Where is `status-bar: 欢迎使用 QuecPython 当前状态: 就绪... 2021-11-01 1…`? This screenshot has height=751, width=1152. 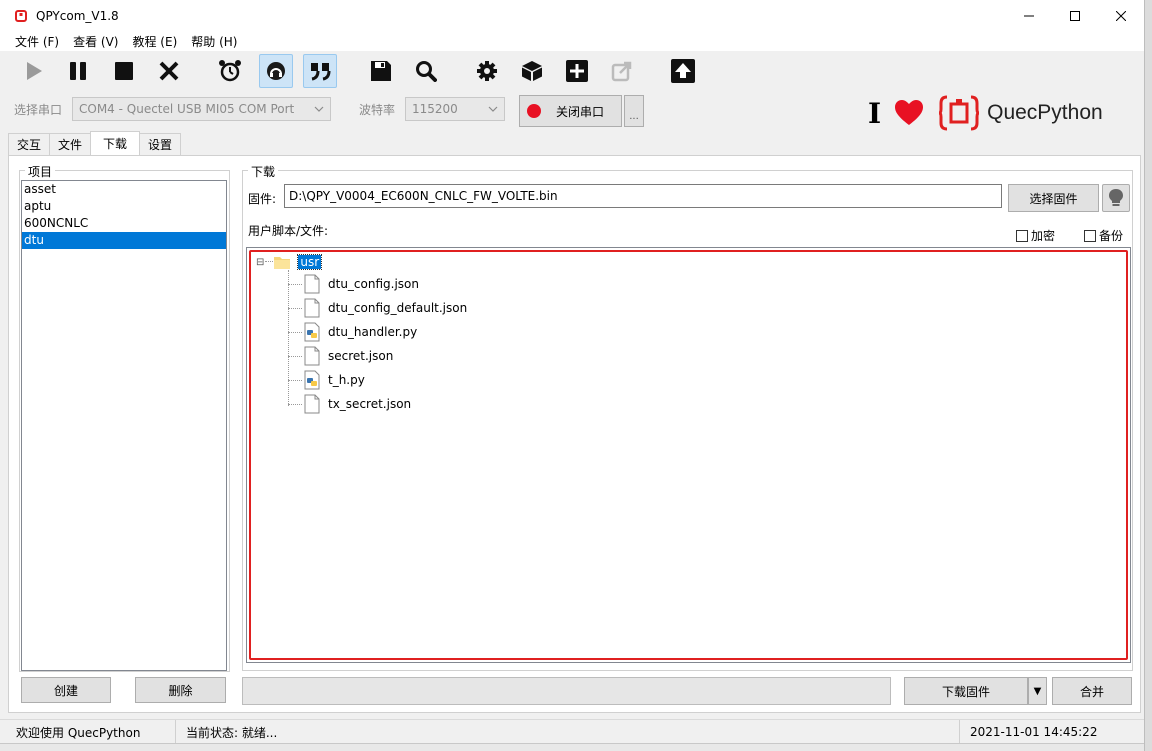
status-bar: 欢迎使用 QuecPython 当前状态: 就绪... 2021-11-01 1… is located at coordinates (572, 731).